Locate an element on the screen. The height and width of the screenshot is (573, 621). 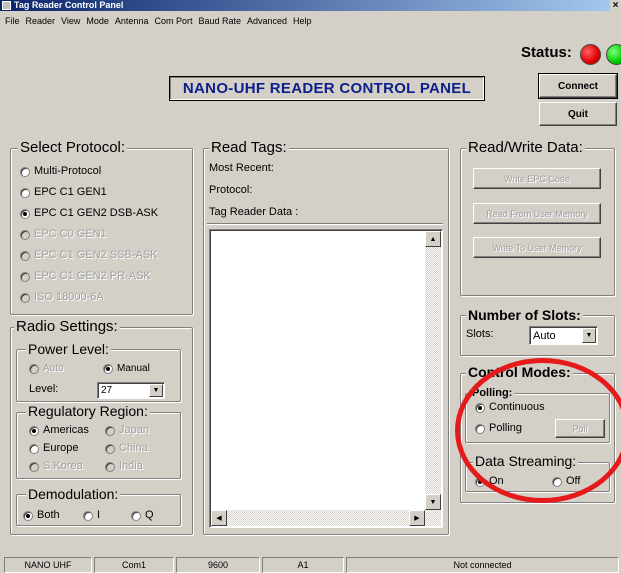
demod-i-radio: I is located at coordinates (91, 515).